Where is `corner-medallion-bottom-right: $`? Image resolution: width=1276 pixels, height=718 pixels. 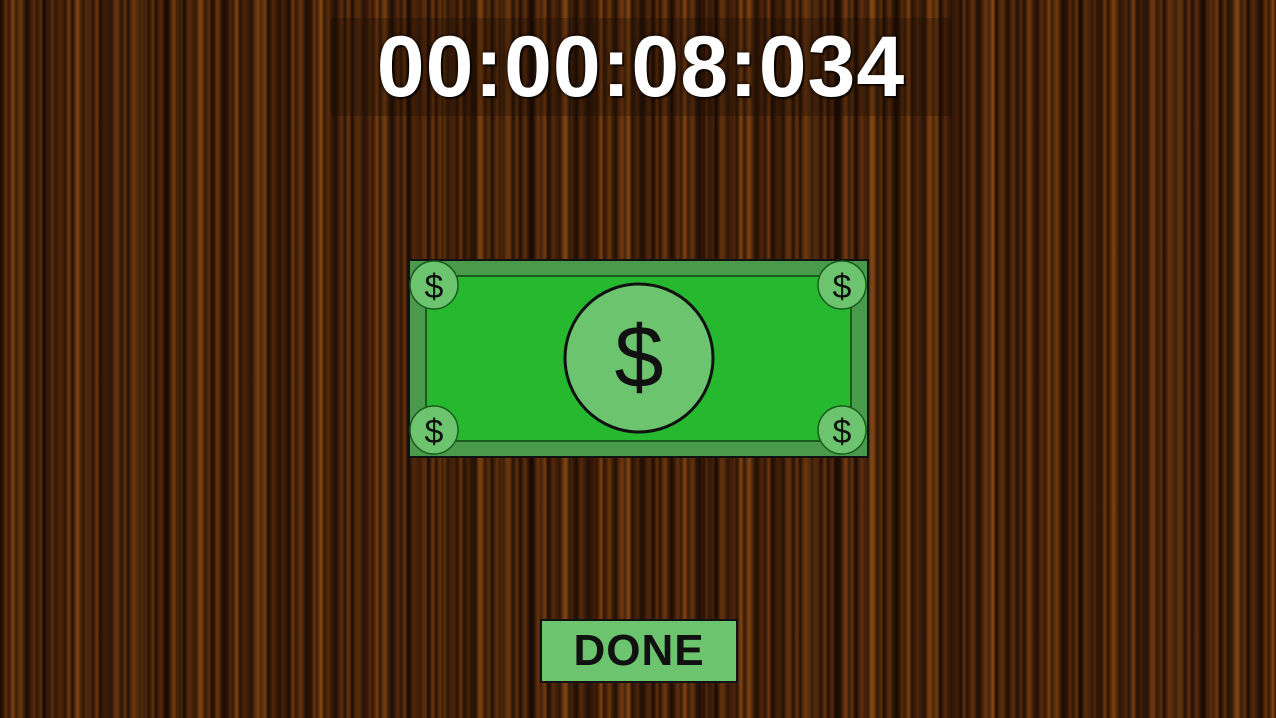 corner-medallion-bottom-right: $ is located at coordinates (842, 430).